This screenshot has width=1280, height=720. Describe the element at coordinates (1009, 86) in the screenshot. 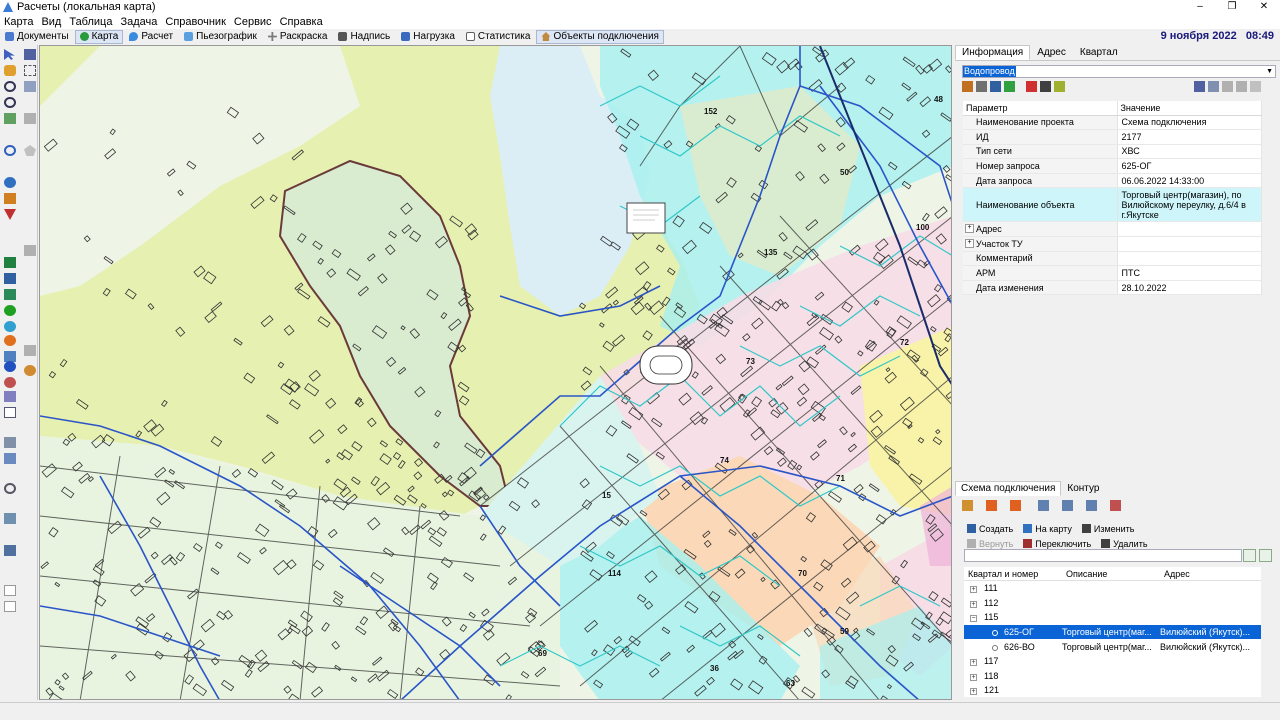

I see `navigate-icon` at that location.